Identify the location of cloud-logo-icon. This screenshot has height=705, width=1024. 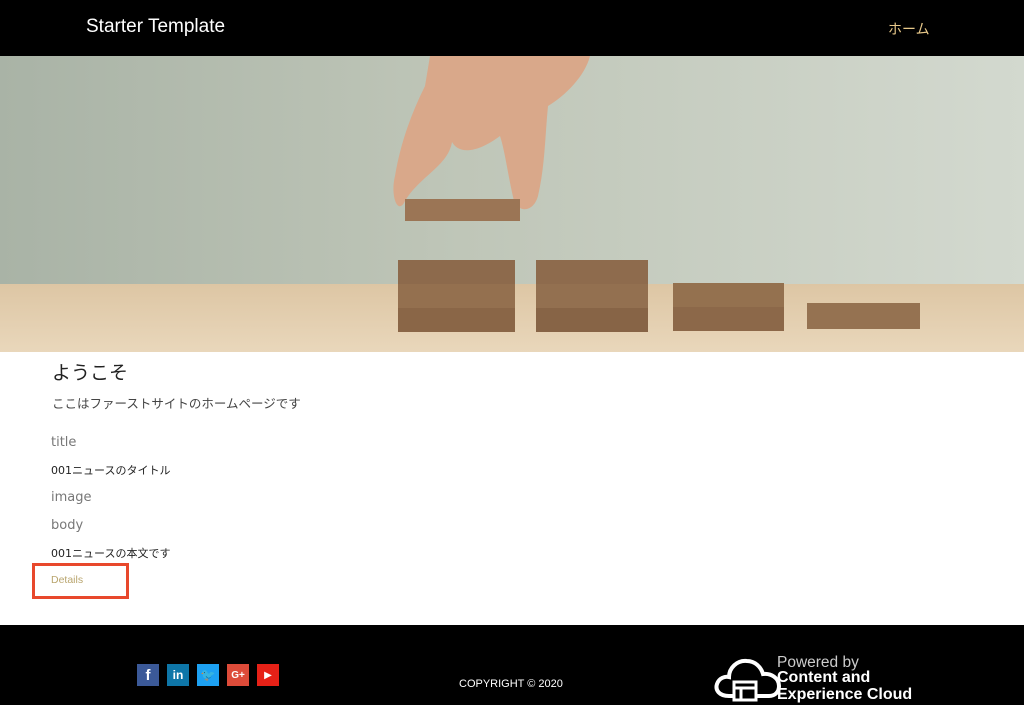
(748, 680).